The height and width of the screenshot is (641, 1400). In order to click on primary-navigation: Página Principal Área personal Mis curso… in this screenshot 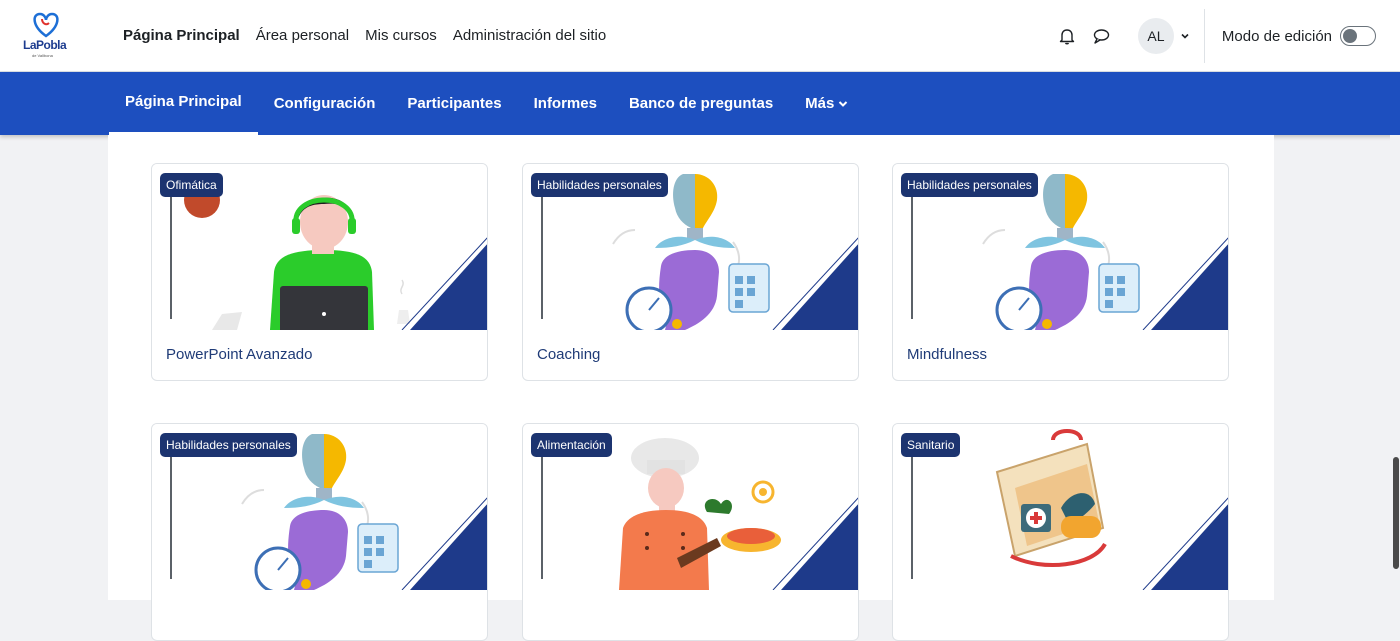, I will do `click(364, 36)`.